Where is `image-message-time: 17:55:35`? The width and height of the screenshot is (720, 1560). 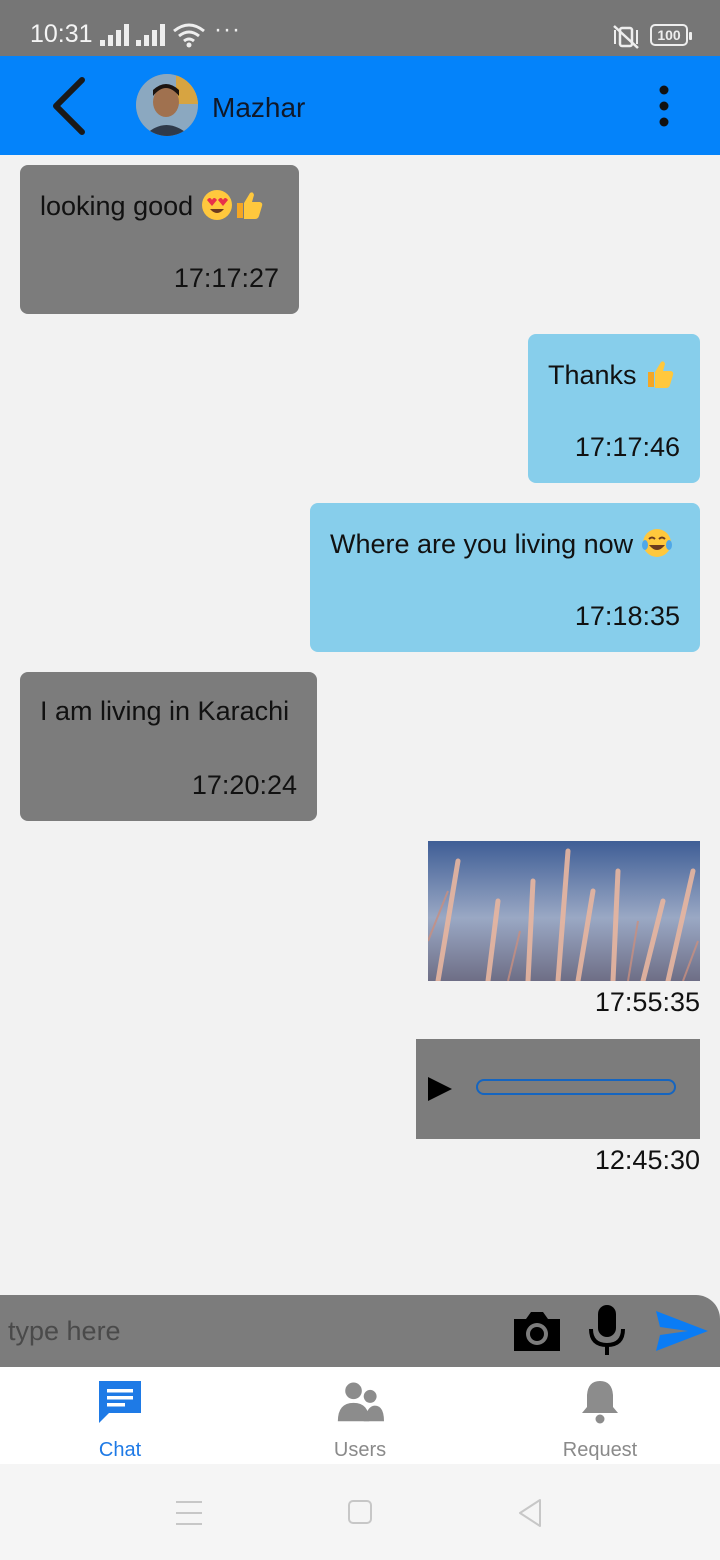 image-message-time: 17:55:35 is located at coordinates (647, 1002).